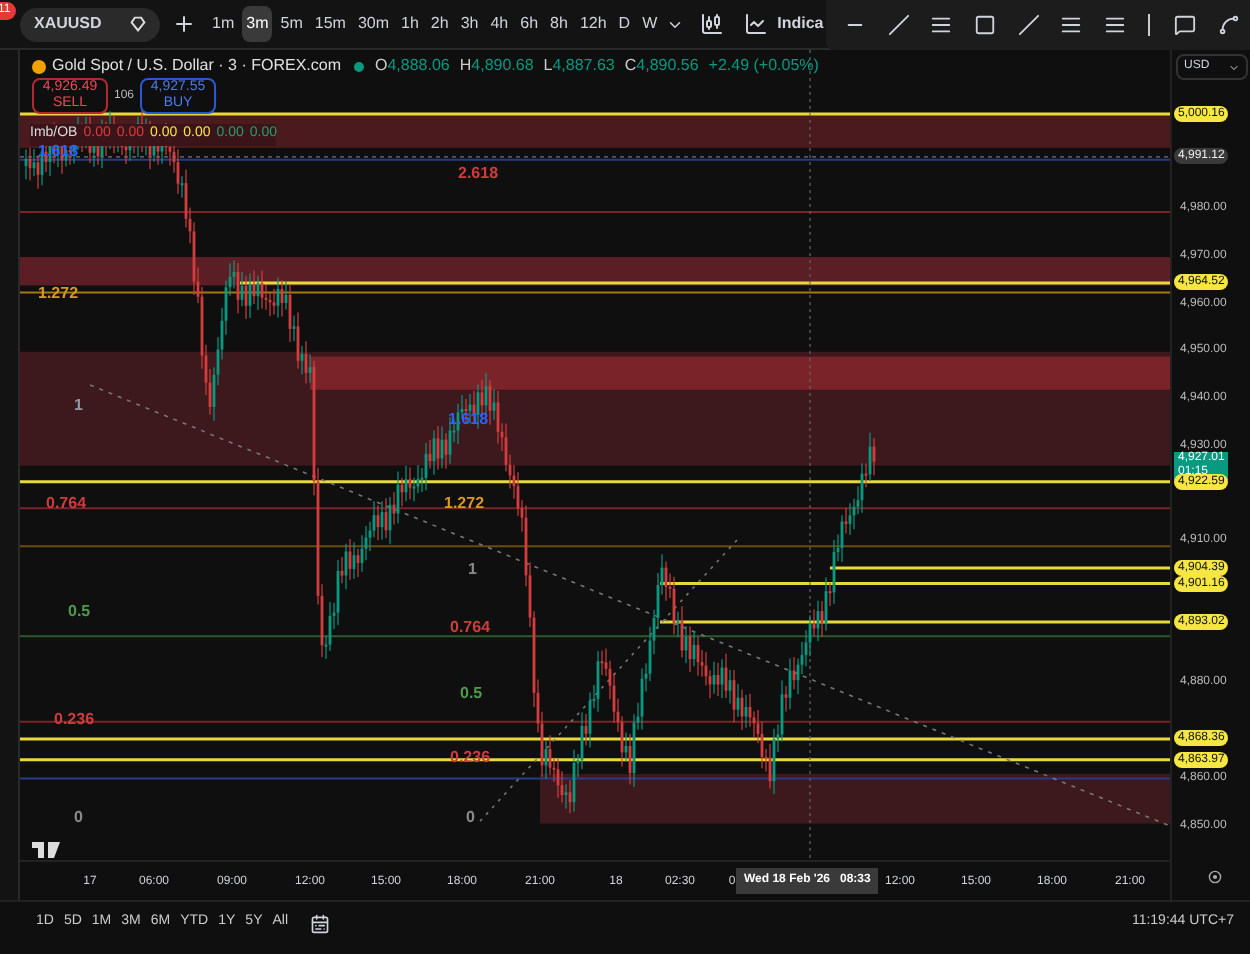  Describe the element at coordinates (1149, 25) in the screenshot. I see `vertical-line-icon` at that location.